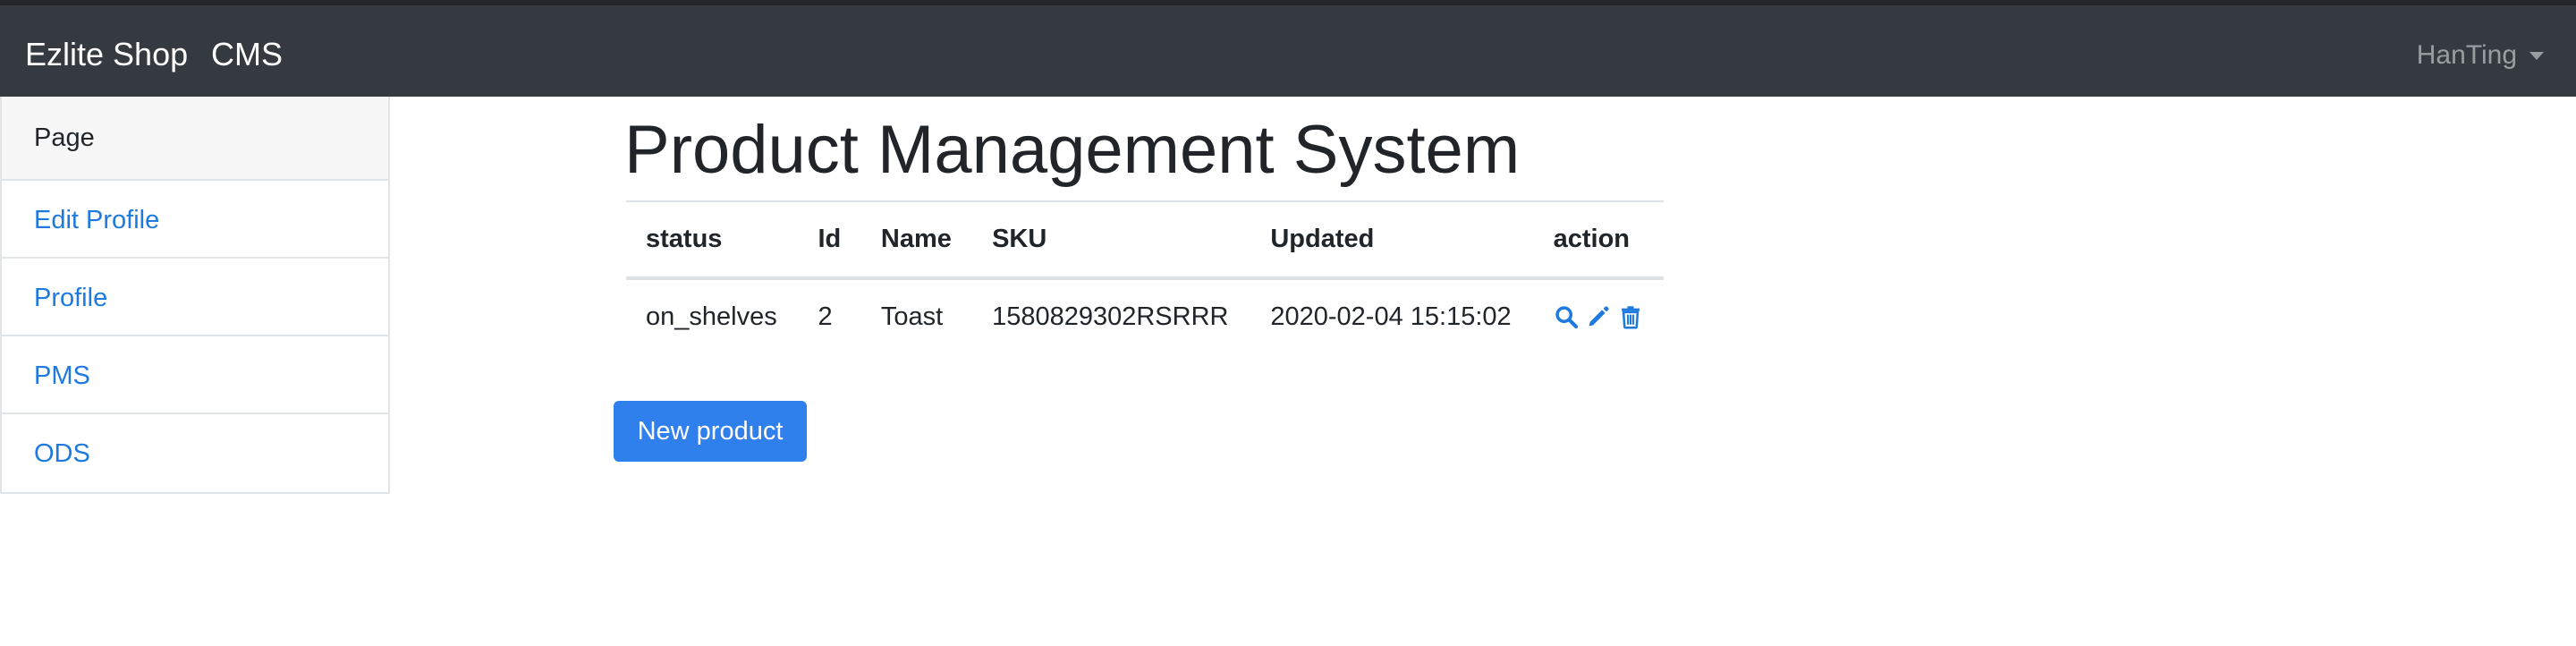 The height and width of the screenshot is (646, 2576). What do you see at coordinates (1598, 240) in the screenshot?
I see `column-header-action: action` at bounding box center [1598, 240].